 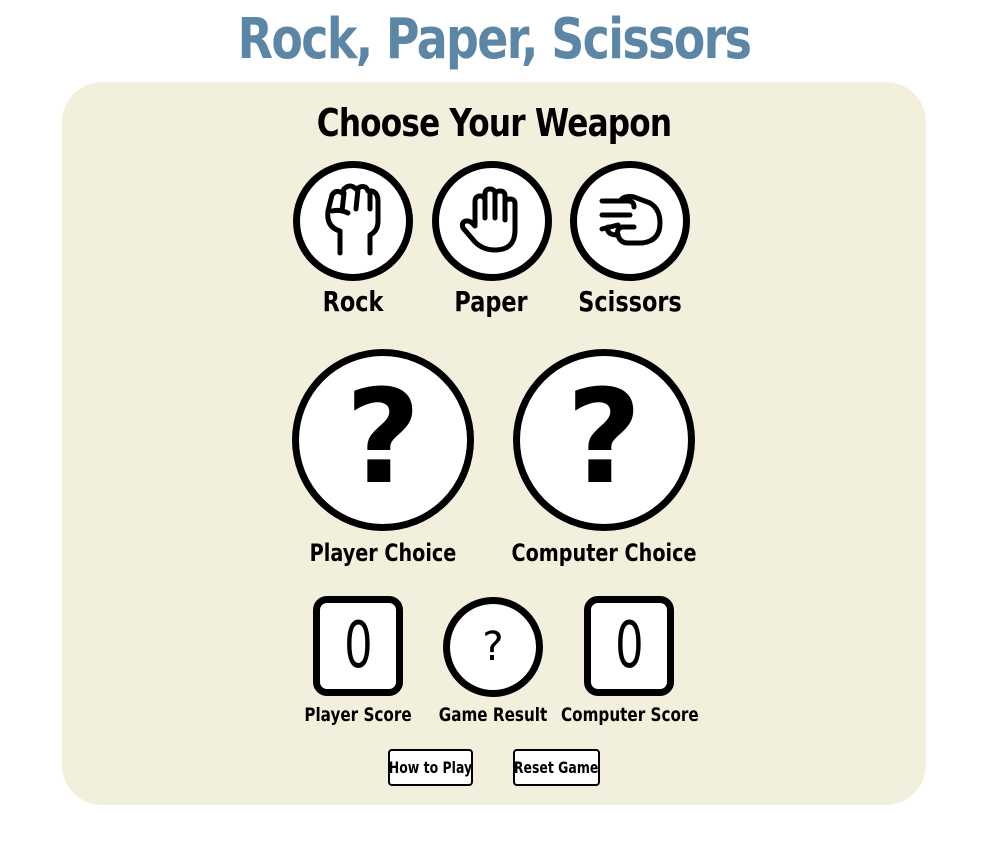 I want to click on paper-label: Paper, so click(x=491, y=301).